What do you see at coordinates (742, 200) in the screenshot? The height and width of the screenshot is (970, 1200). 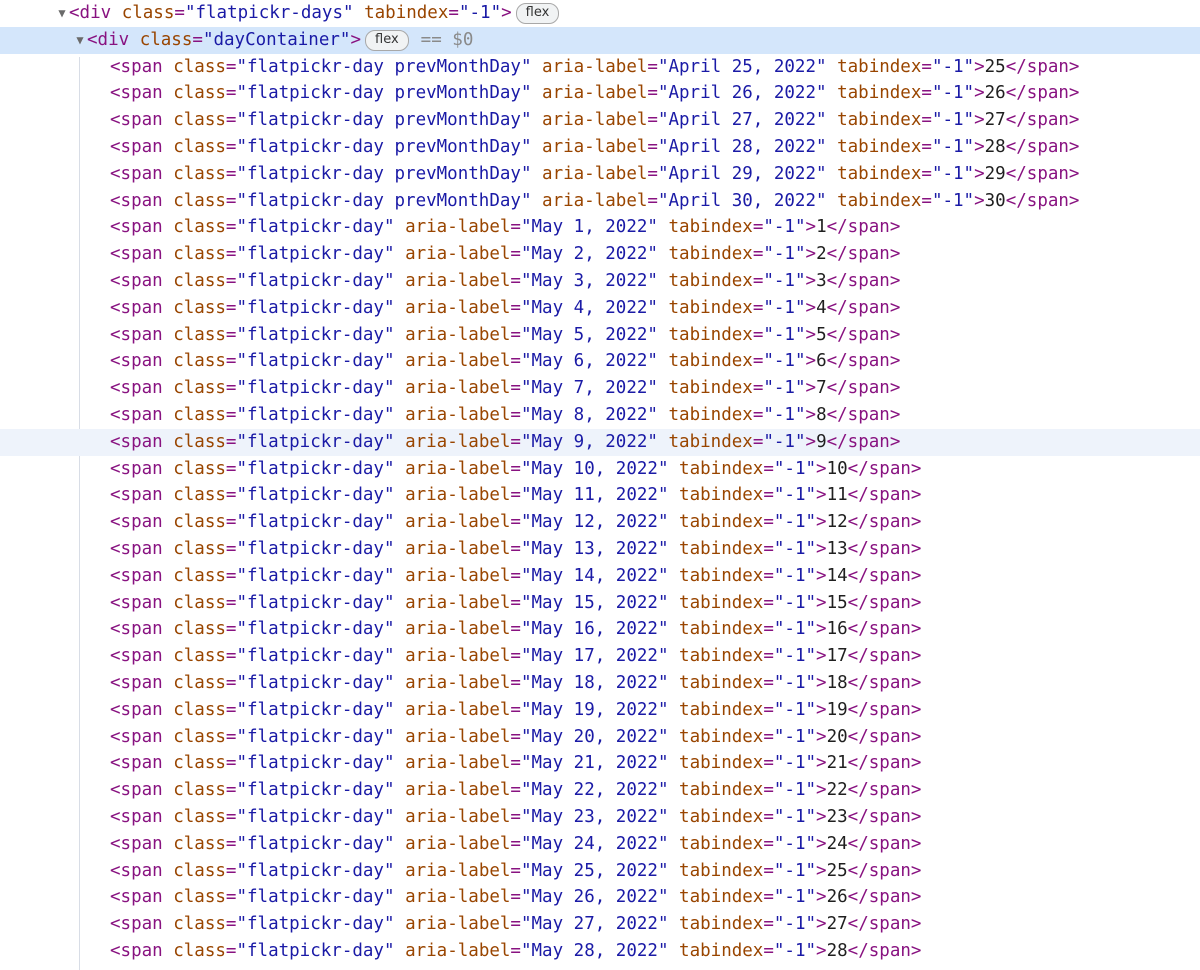 I see `attr-value: "April 30, 2022"` at bounding box center [742, 200].